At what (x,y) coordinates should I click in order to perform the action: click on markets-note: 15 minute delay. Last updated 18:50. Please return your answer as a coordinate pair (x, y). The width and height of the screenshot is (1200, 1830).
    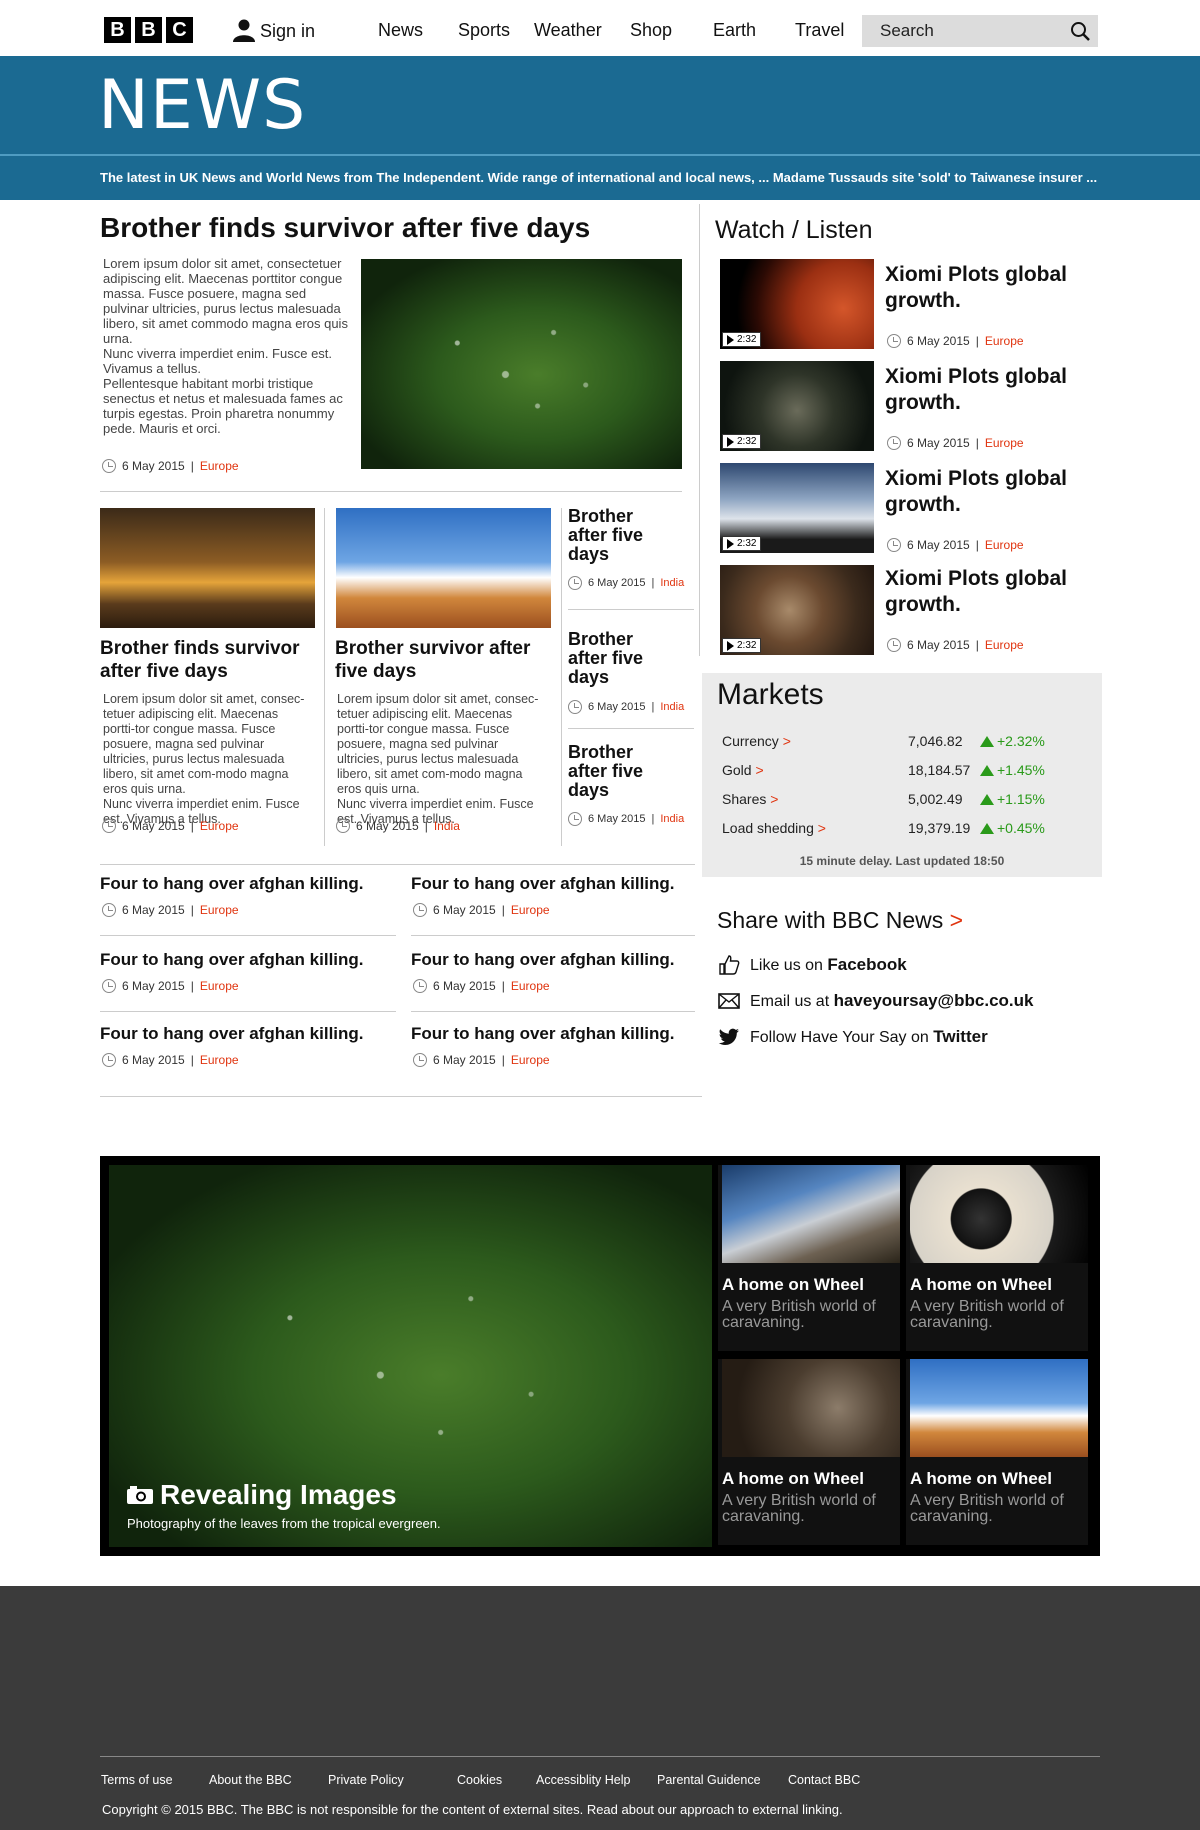
    Looking at the image, I should click on (902, 861).